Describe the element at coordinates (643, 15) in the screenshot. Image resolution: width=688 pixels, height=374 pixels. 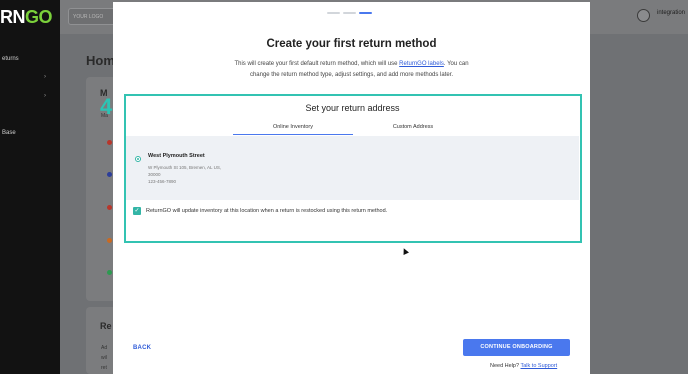
I see `user-avatar-icon` at that location.